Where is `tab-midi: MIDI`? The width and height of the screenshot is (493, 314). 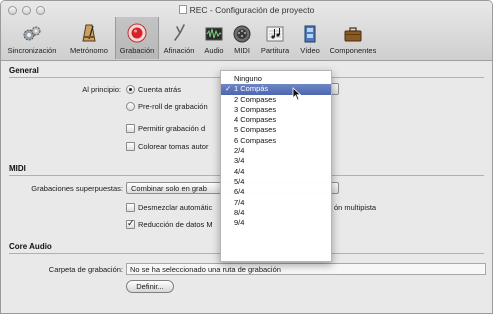 tab-midi: MIDI is located at coordinates (242, 38).